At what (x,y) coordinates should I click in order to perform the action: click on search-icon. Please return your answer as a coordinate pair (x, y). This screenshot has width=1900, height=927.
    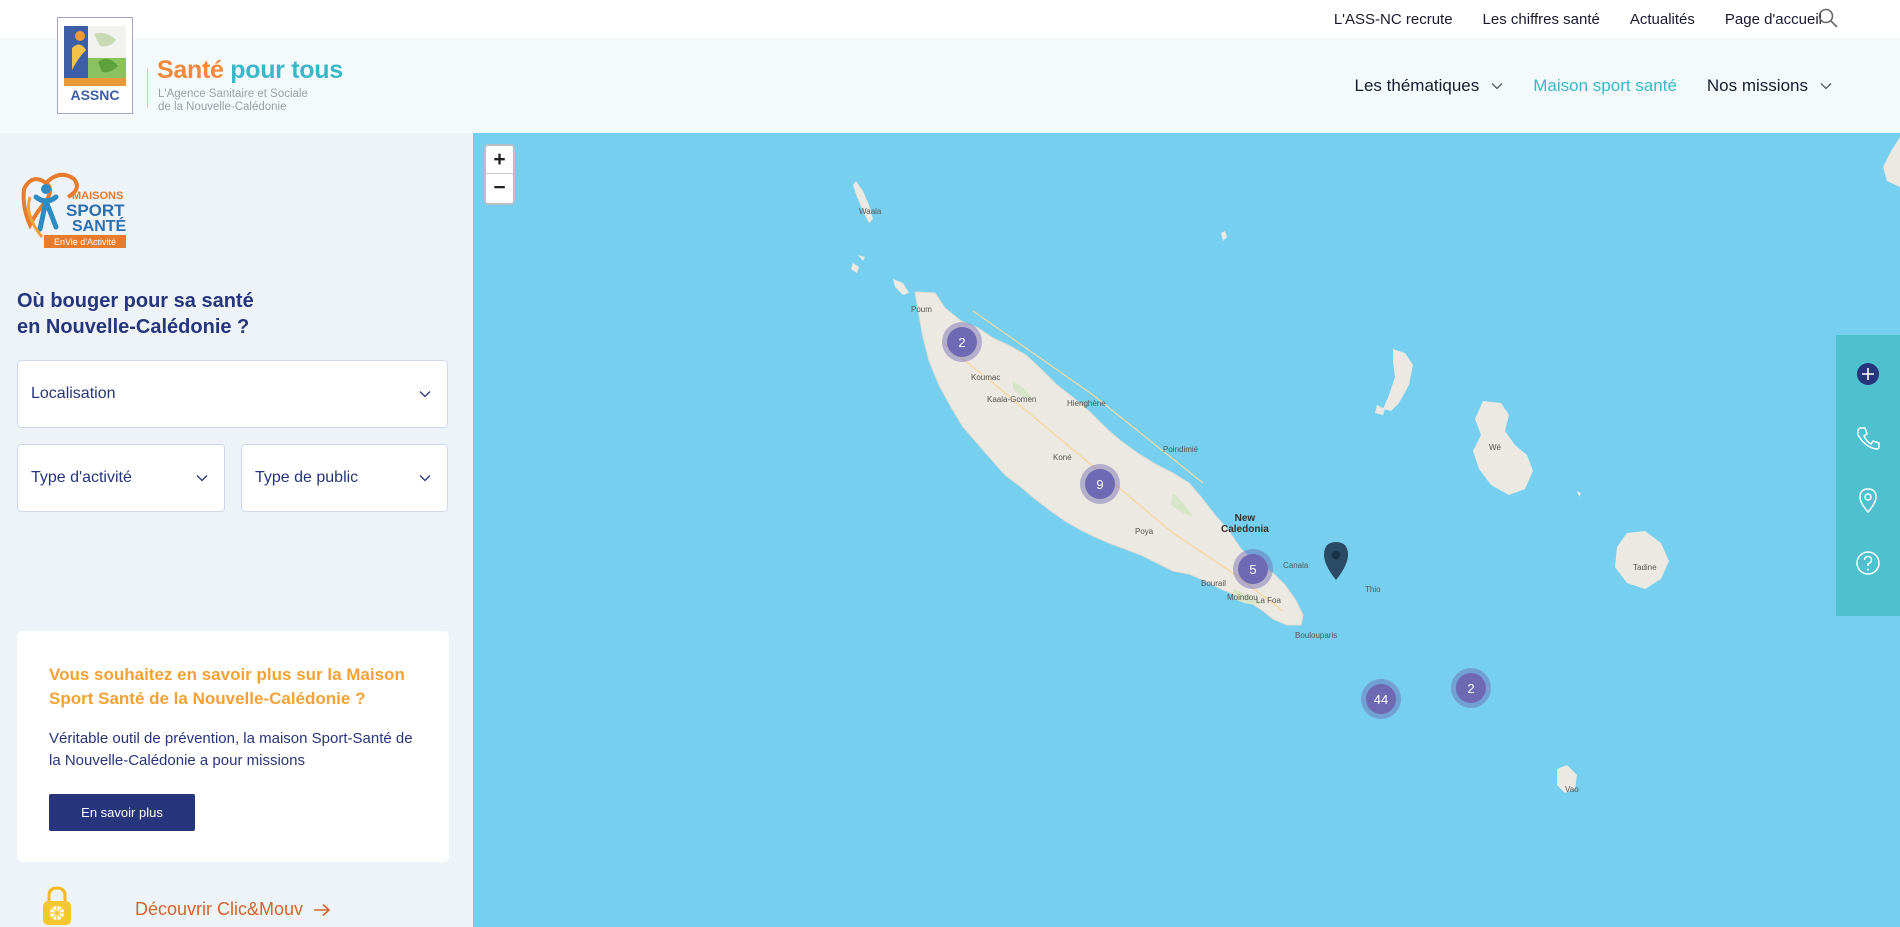
    Looking at the image, I should click on (1828, 18).